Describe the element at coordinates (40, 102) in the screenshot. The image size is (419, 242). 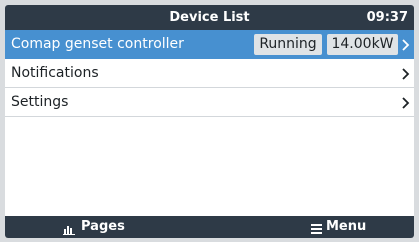
I see `list-item-label: Settings` at that location.